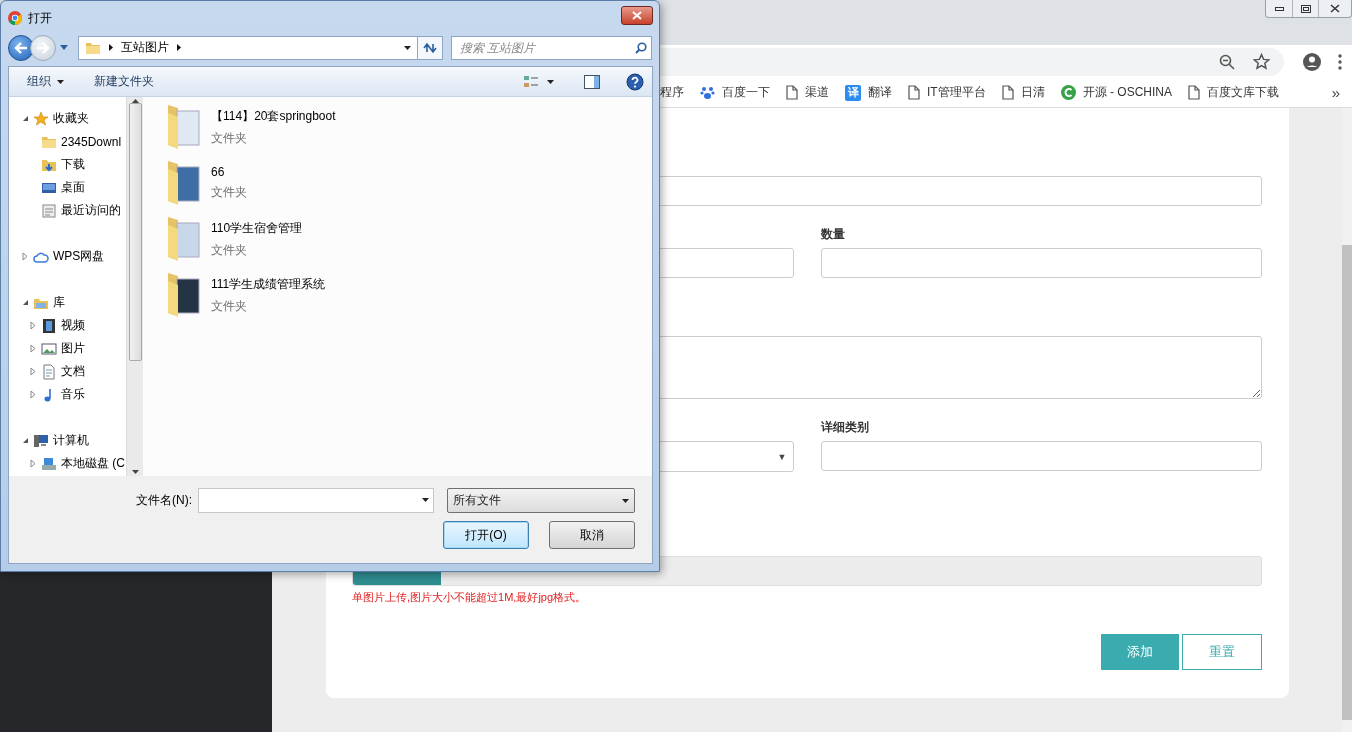 Image resolution: width=1352 pixels, height=732 pixels. What do you see at coordinates (833, 235) in the screenshot?
I see `field-label: 数量` at bounding box center [833, 235].